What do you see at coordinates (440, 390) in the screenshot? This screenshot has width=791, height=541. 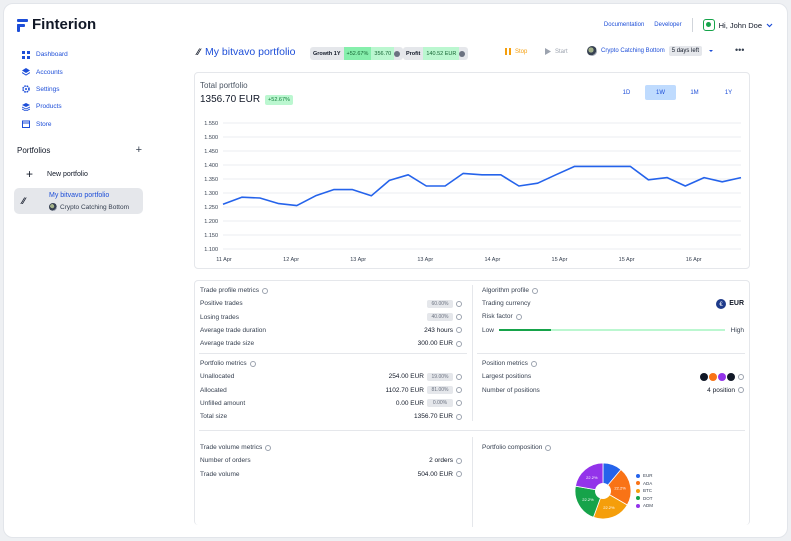 I see `percent-badge: 81.00%` at bounding box center [440, 390].